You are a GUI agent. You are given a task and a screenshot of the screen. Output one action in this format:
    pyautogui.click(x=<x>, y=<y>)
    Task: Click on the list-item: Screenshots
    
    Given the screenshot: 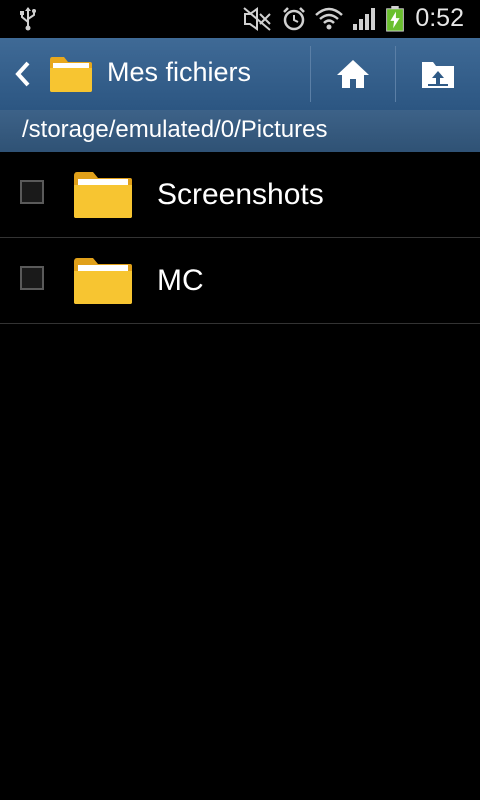 What is the action you would take?
    pyautogui.click(x=240, y=195)
    